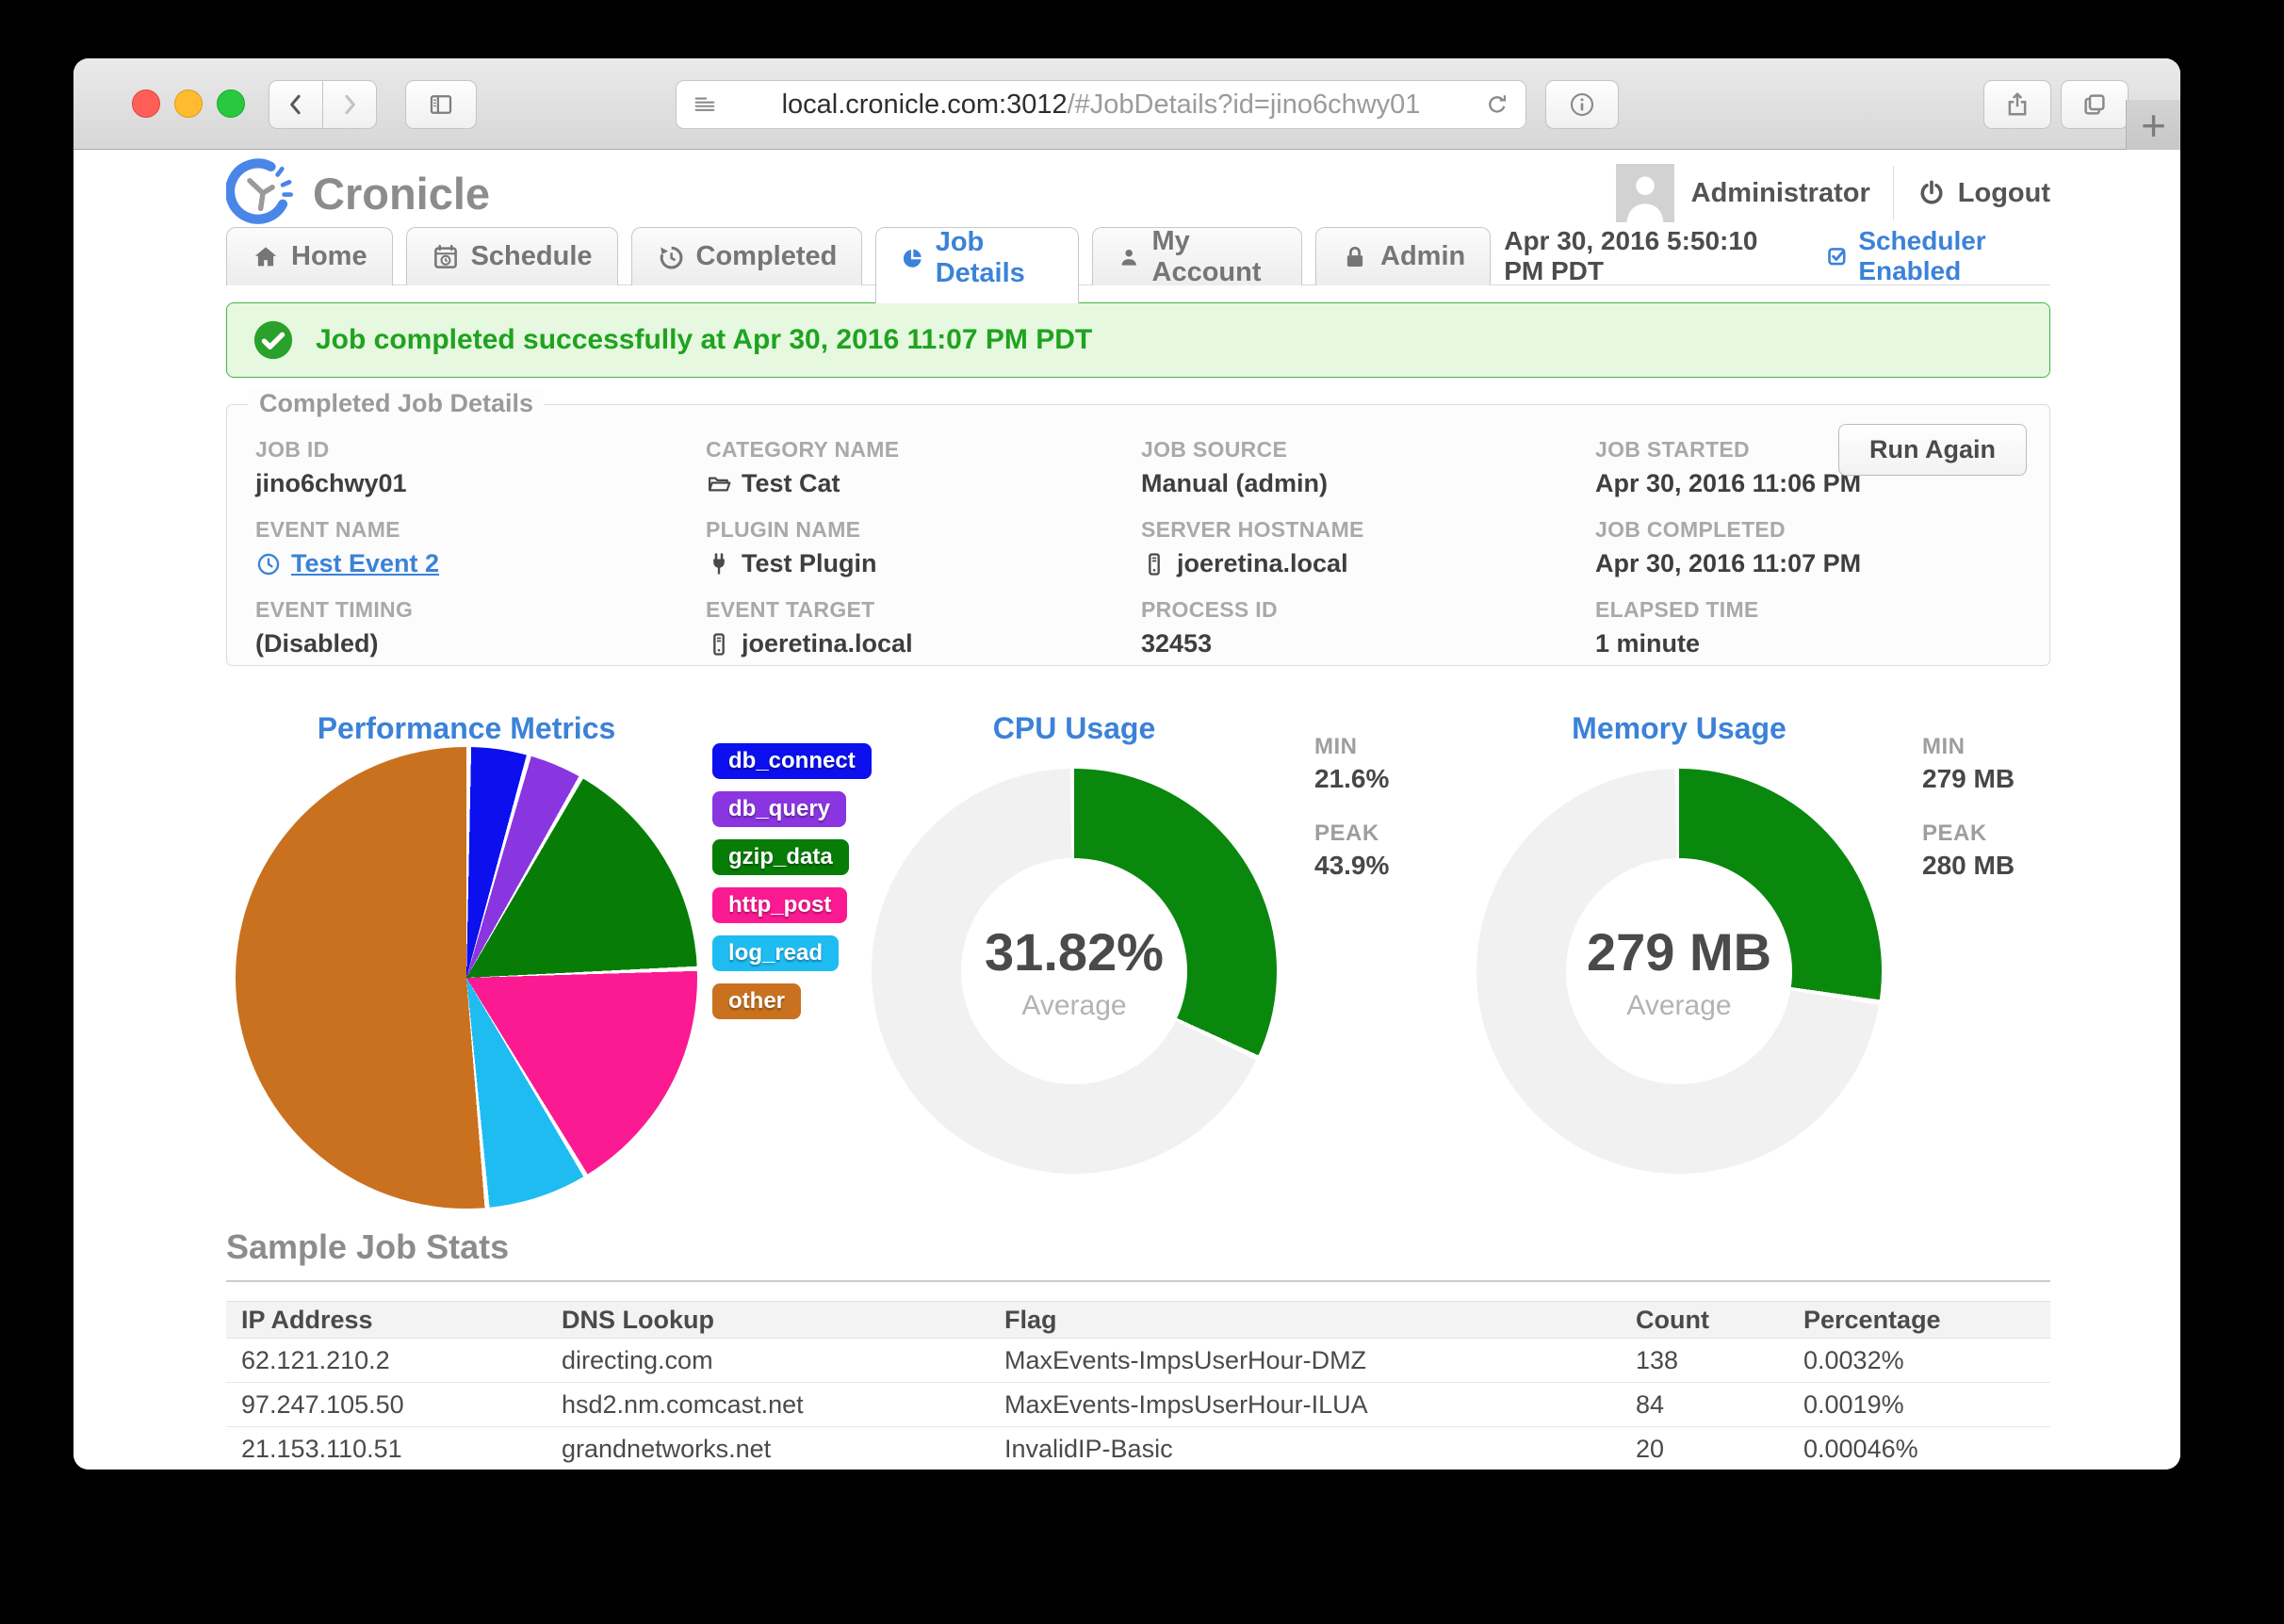 Image resolution: width=2284 pixels, height=1624 pixels. I want to click on check-circle-icon, so click(273, 340).